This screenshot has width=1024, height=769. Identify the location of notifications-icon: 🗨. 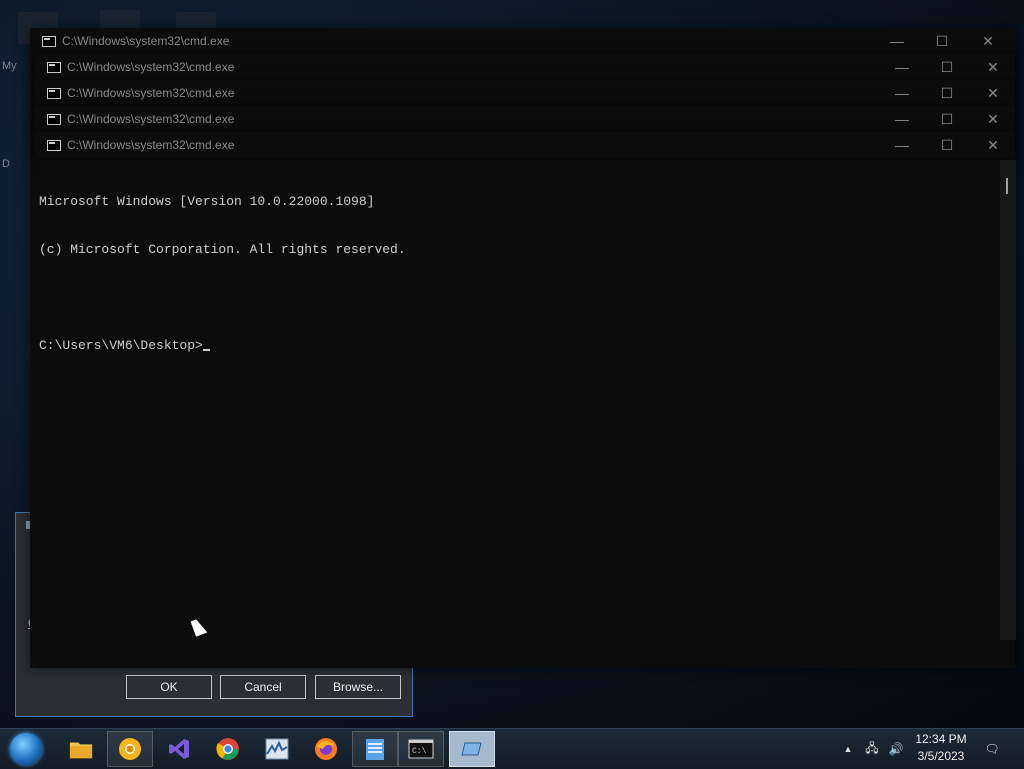
(992, 749).